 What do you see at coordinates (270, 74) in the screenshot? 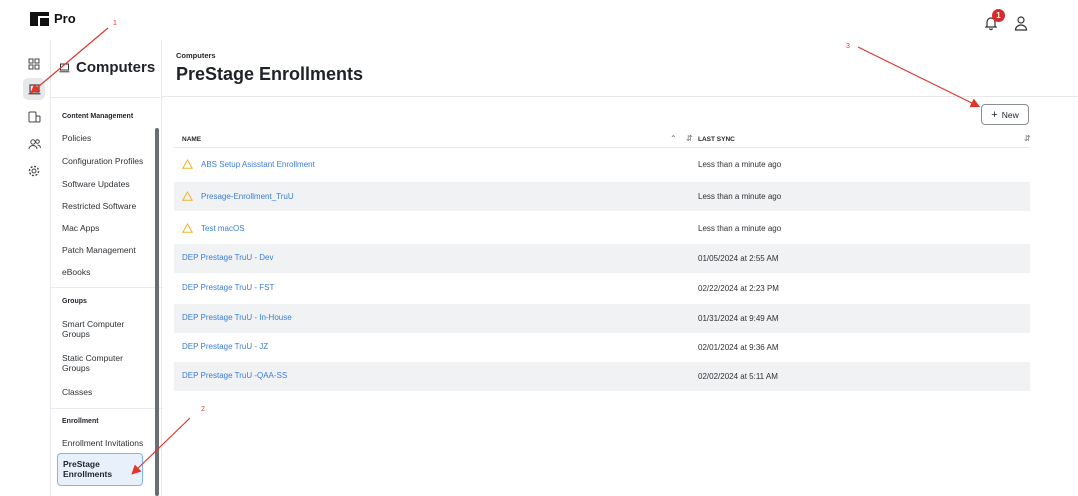
I see `page-title: PreStage Enrollments` at bounding box center [270, 74].